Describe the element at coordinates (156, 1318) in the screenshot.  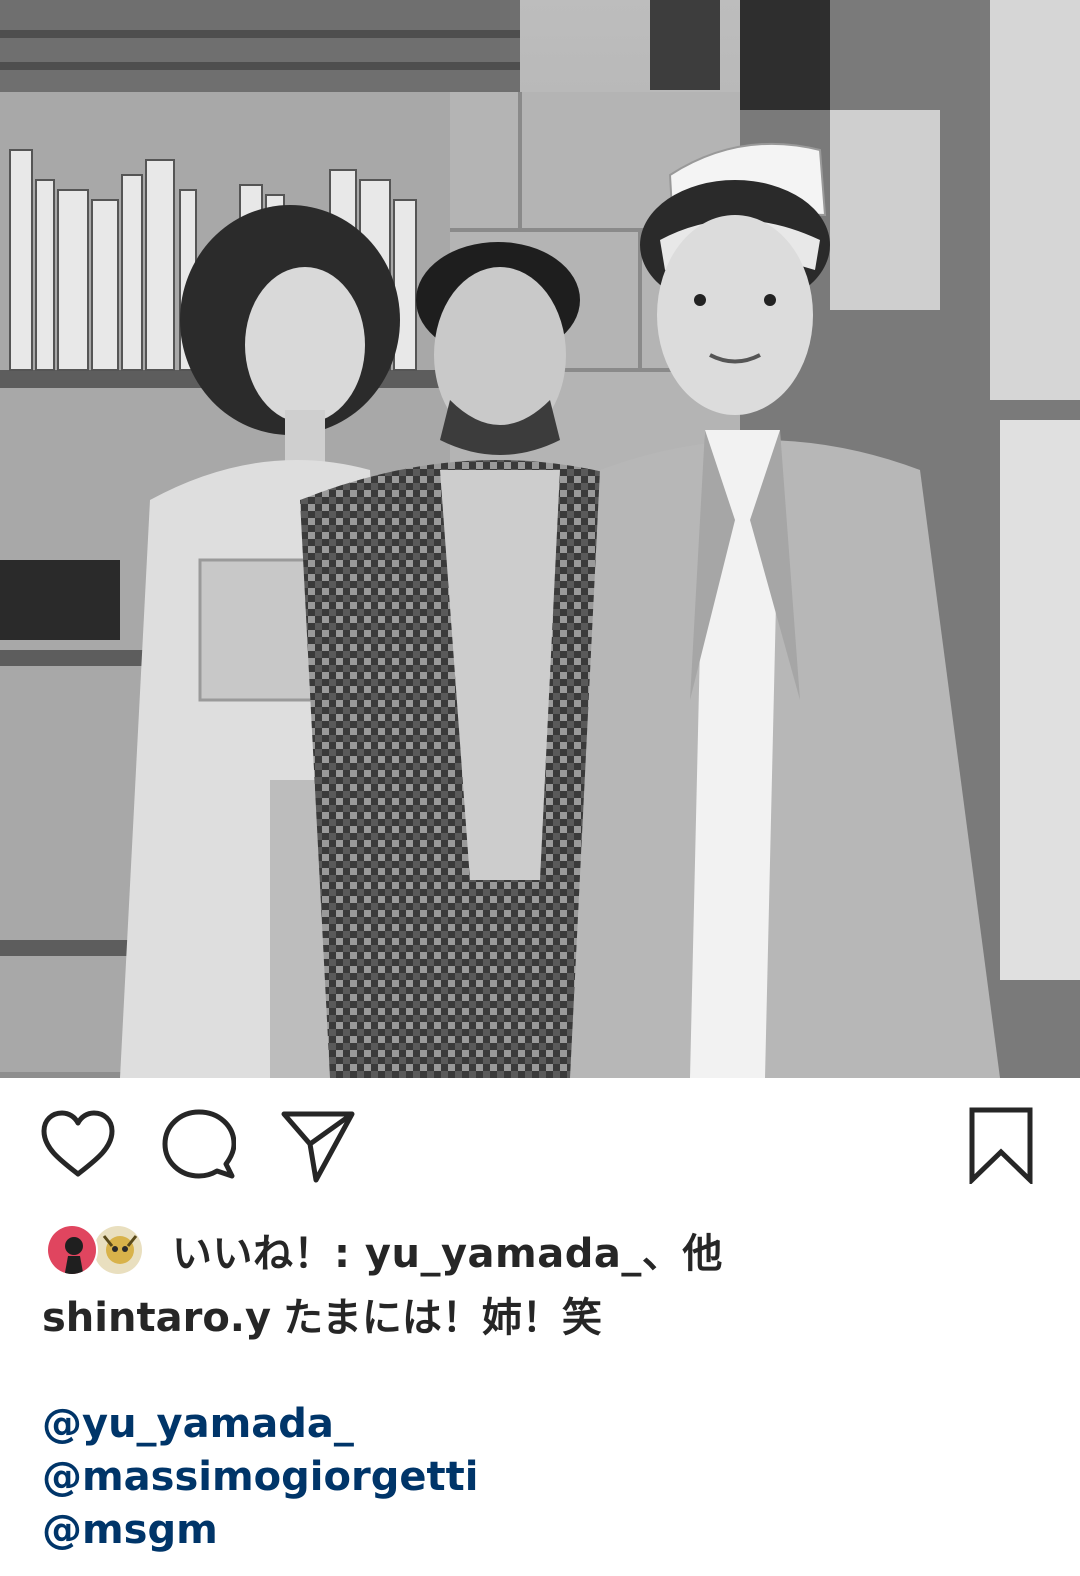
I see `caption-username: shintaro.y` at that location.